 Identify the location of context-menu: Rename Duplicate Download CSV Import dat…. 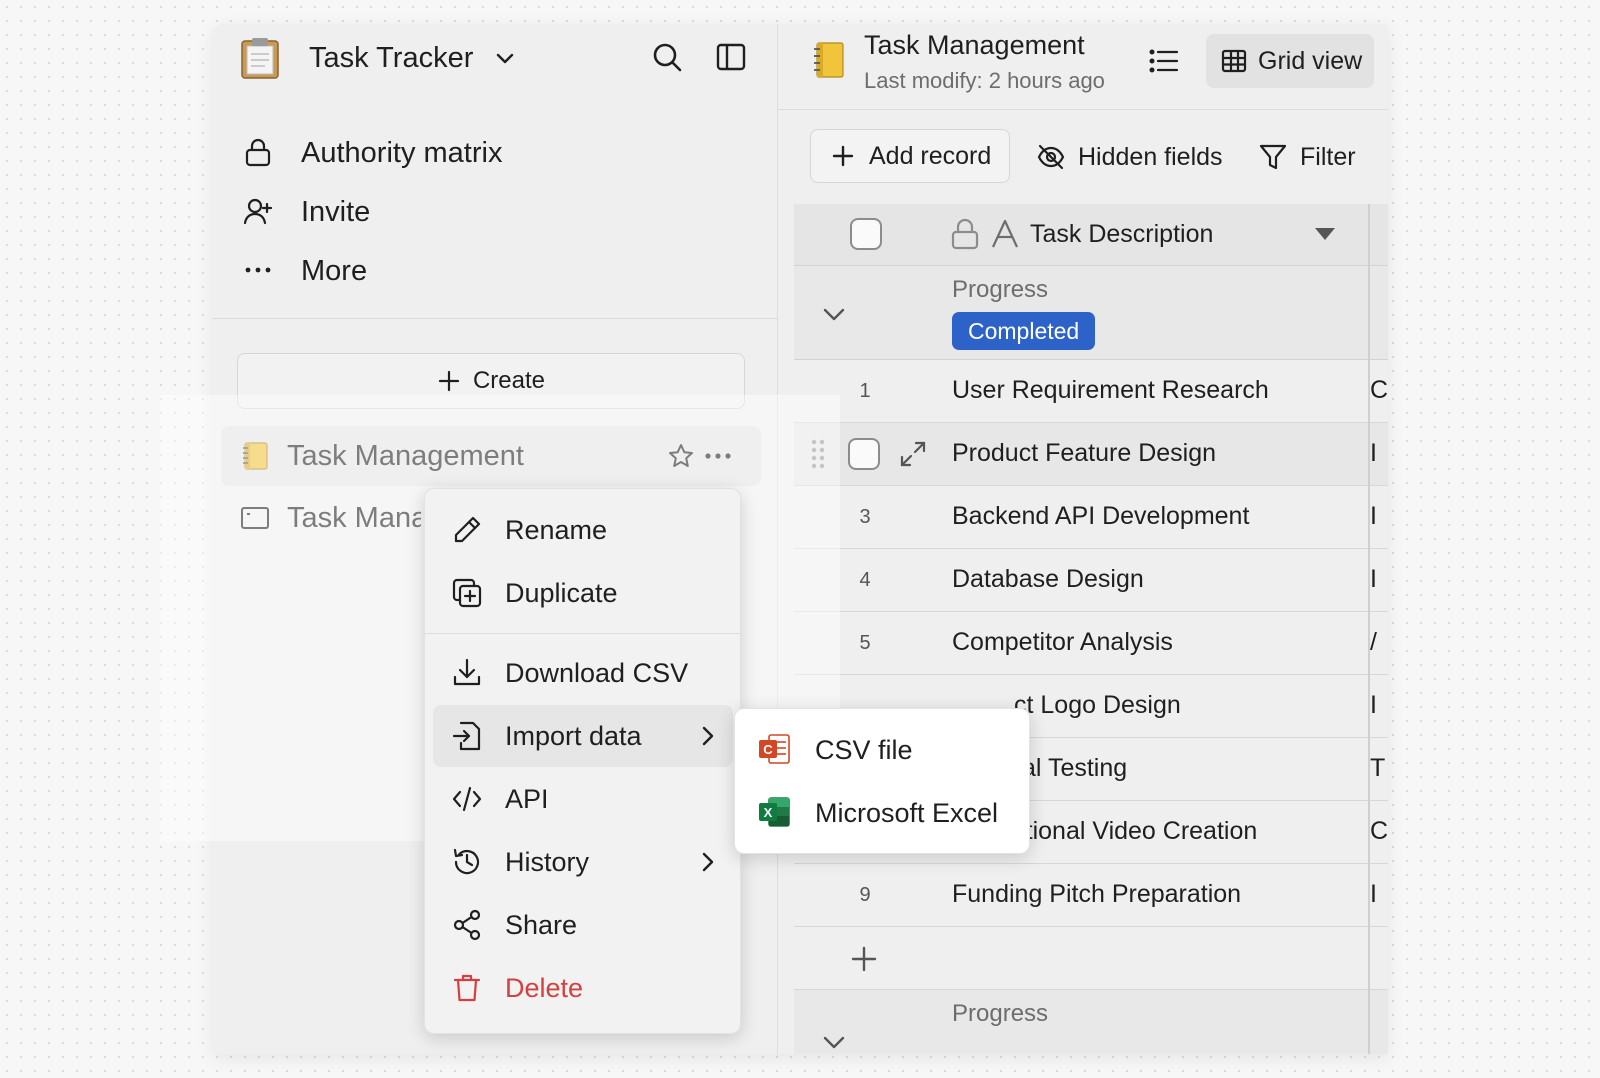
(583, 761).